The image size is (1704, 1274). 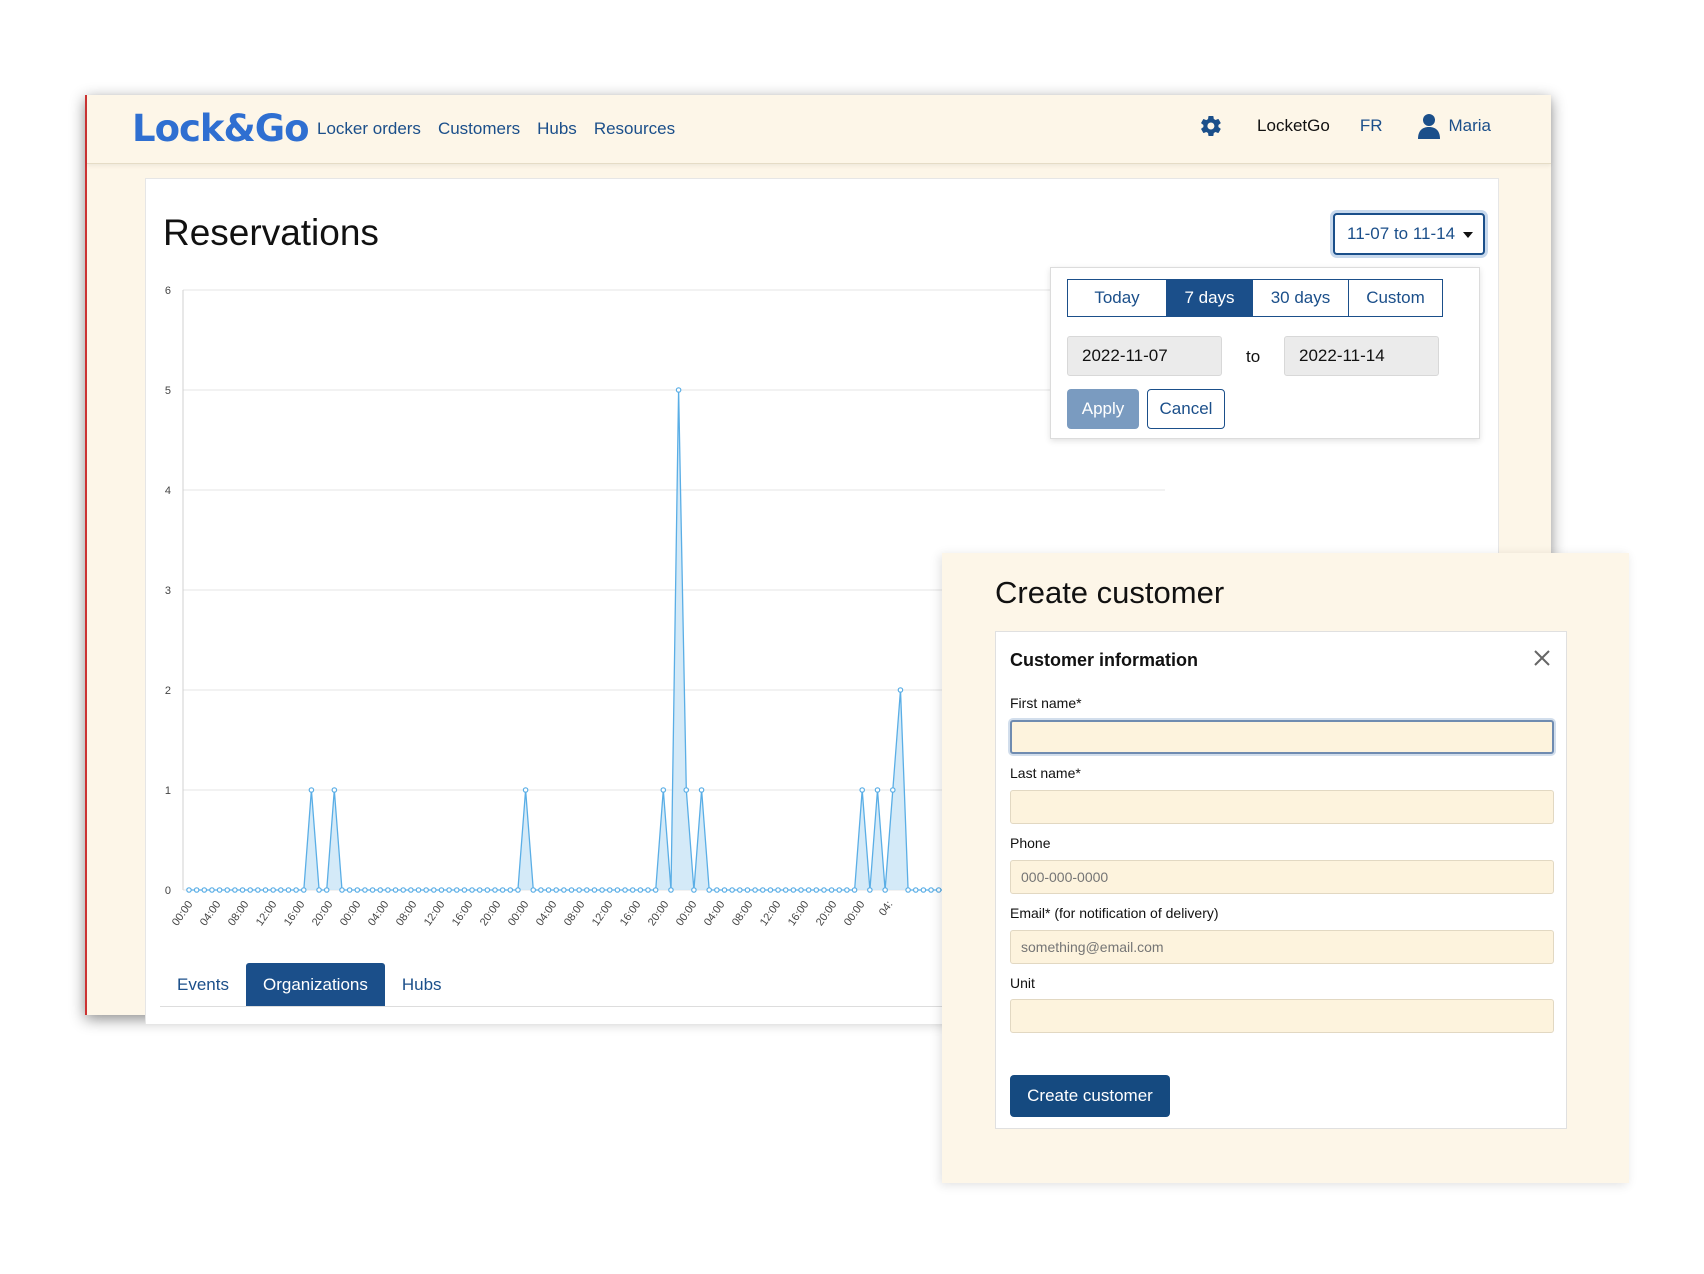 What do you see at coordinates (1361, 356) in the screenshot?
I see `end-date-input: 2022-11-14` at bounding box center [1361, 356].